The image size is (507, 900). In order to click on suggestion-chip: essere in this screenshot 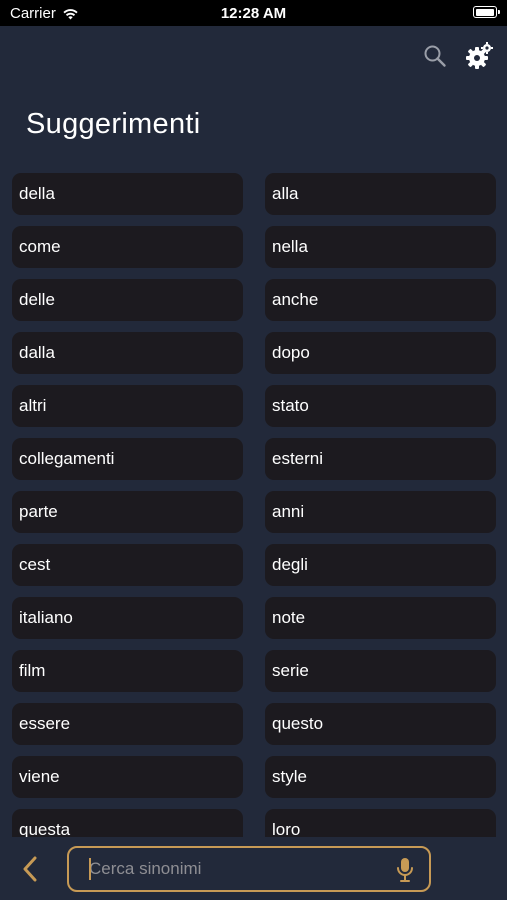, I will do `click(127, 724)`.